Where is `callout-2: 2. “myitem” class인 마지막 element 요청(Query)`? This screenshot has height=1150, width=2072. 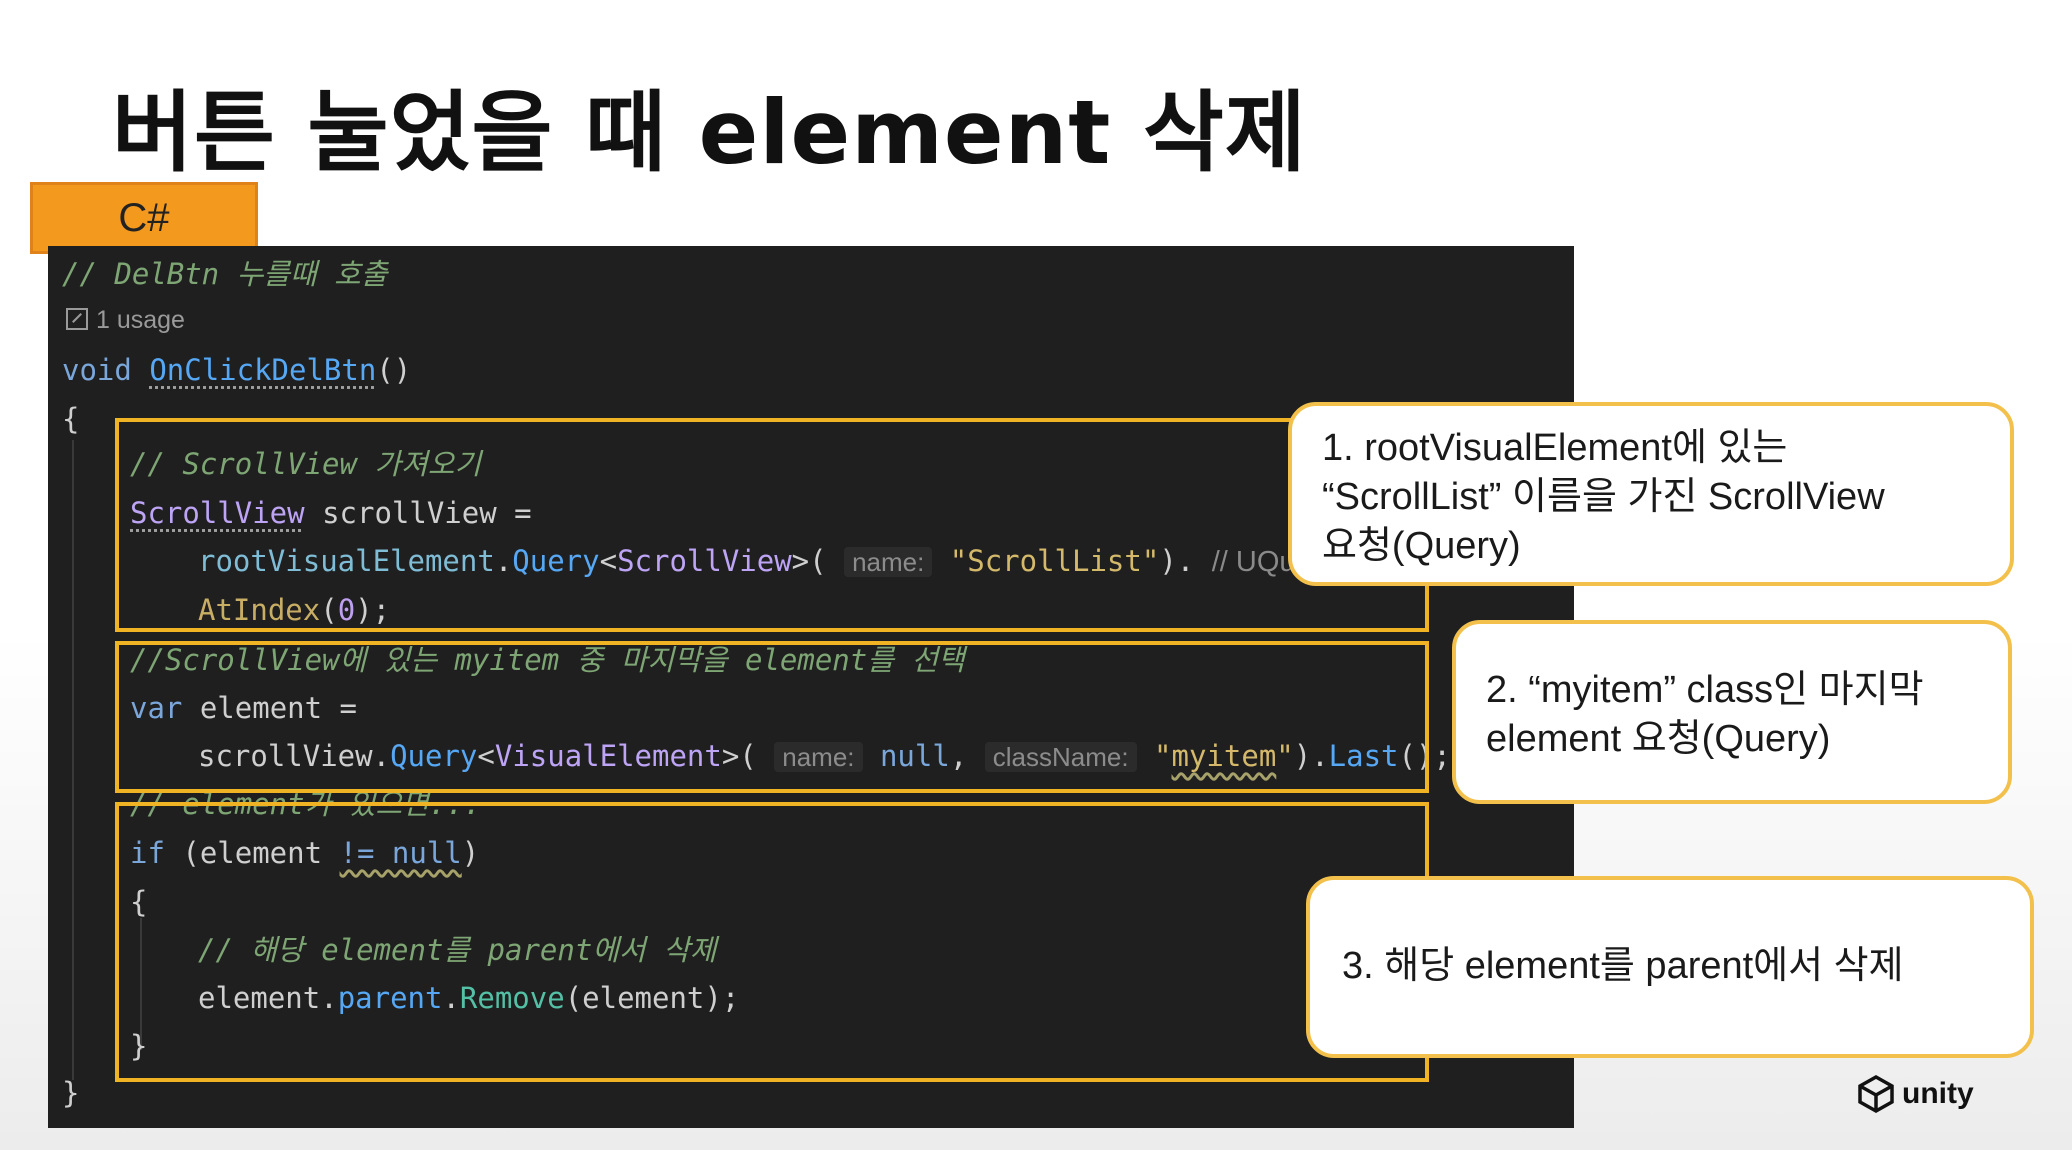 callout-2: 2. “myitem” class인 마지막 element 요청(Query) is located at coordinates (1711, 712).